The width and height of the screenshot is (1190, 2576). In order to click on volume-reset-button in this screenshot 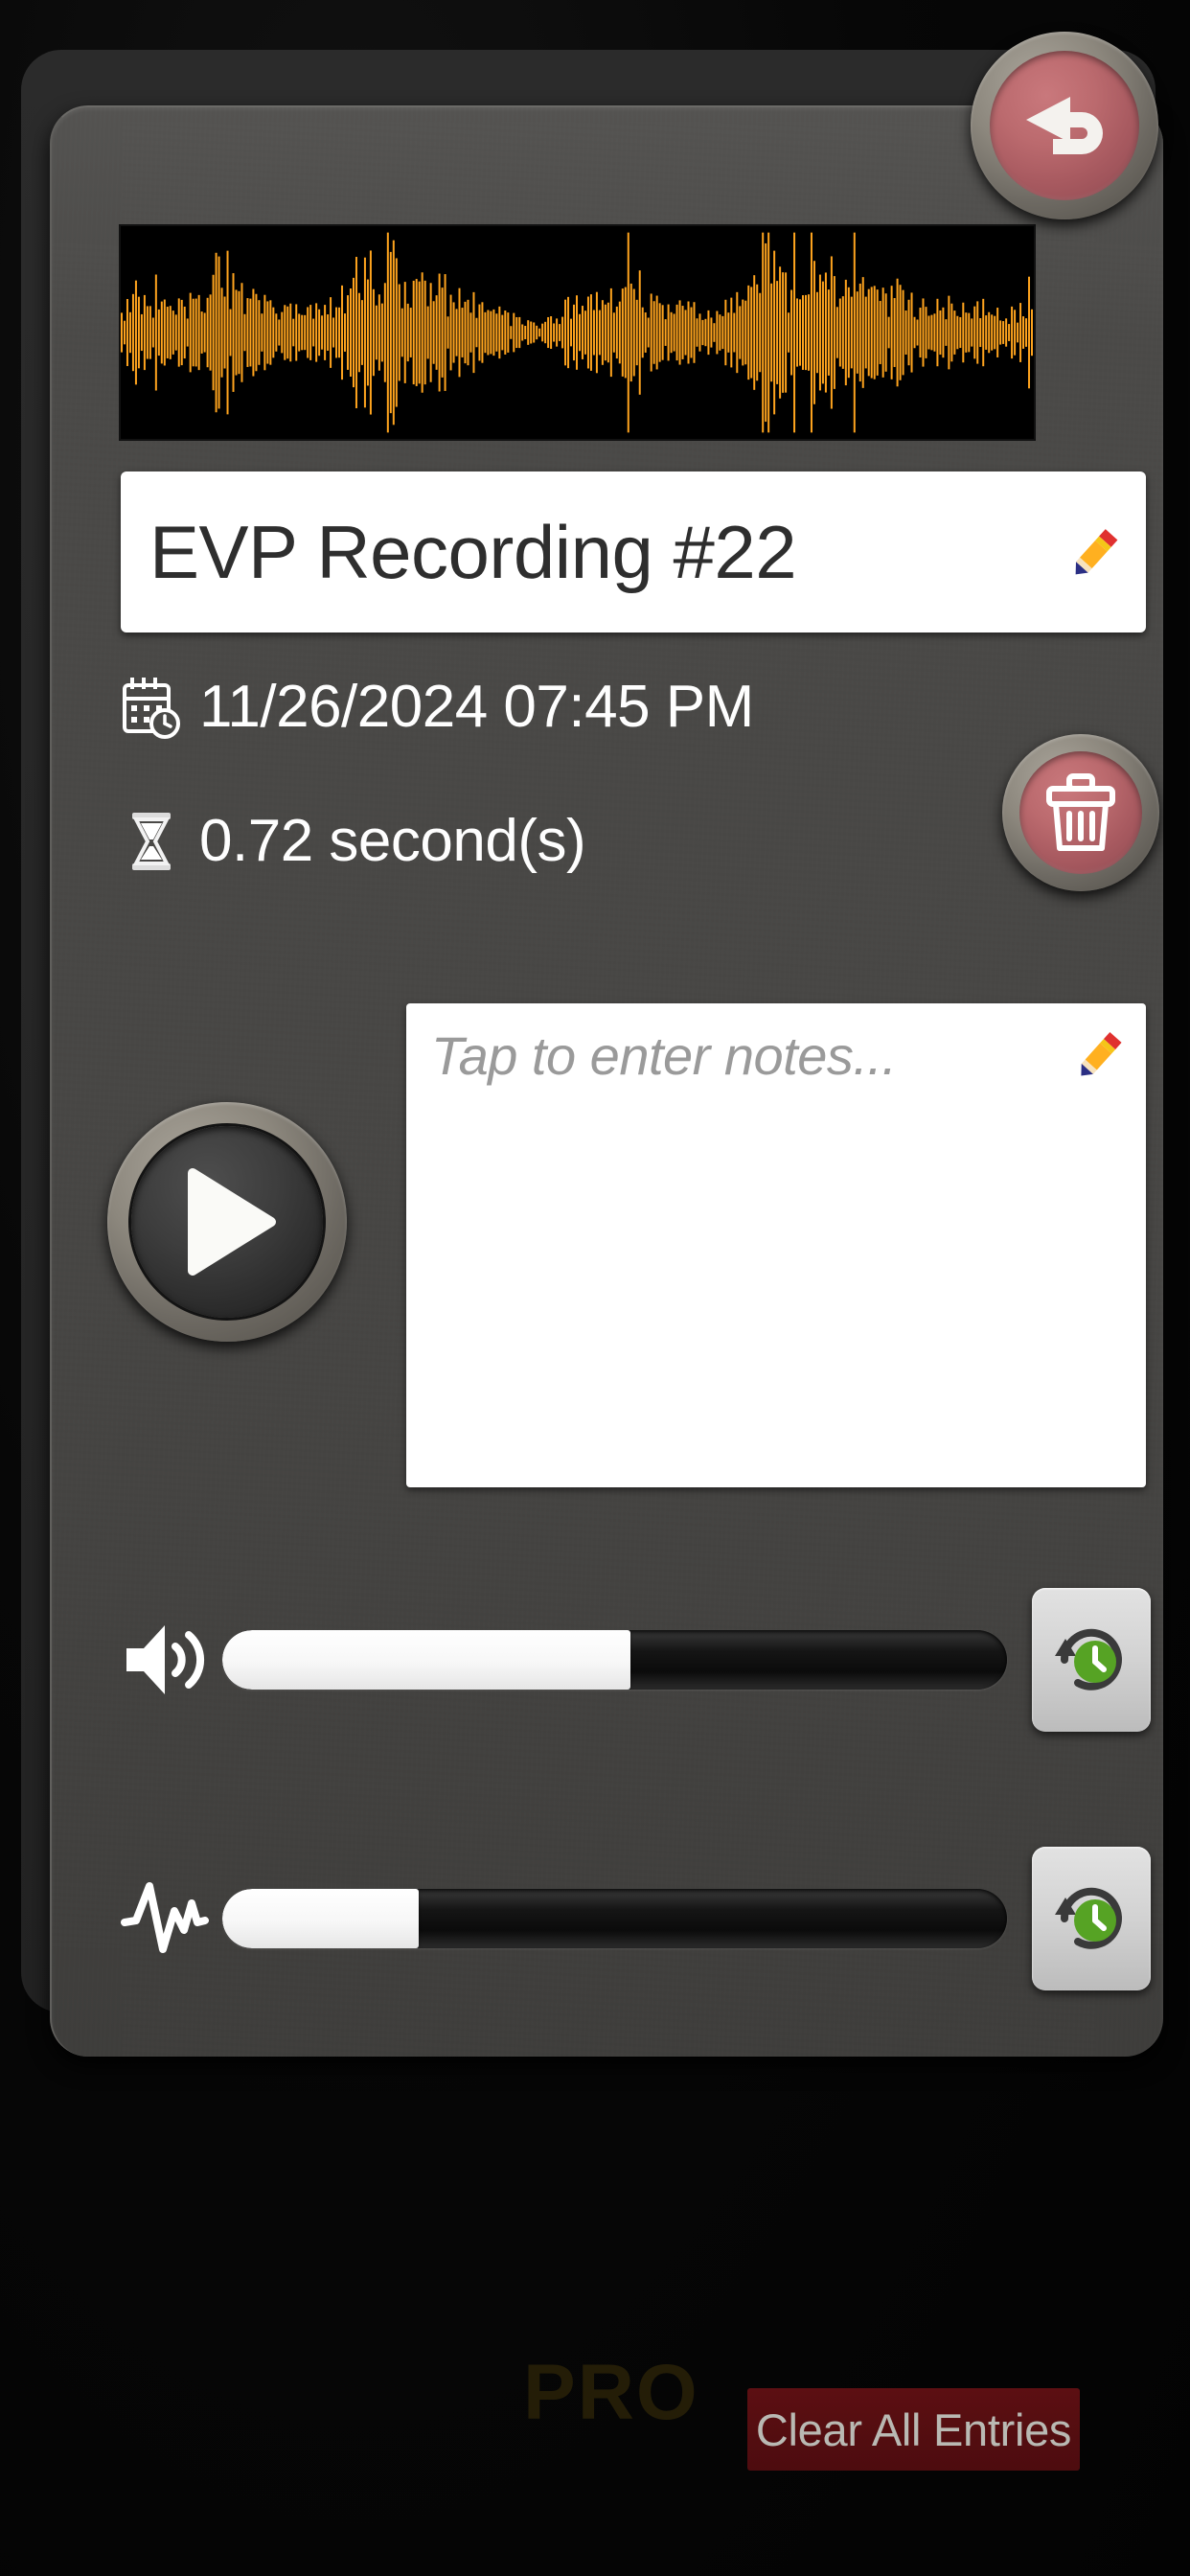, I will do `click(1092, 1660)`.